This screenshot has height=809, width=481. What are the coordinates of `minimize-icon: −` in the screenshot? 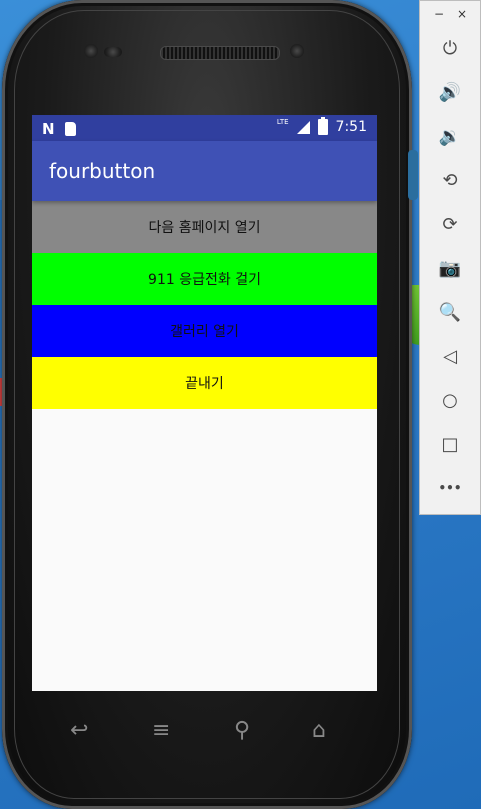 It's located at (439, 14).